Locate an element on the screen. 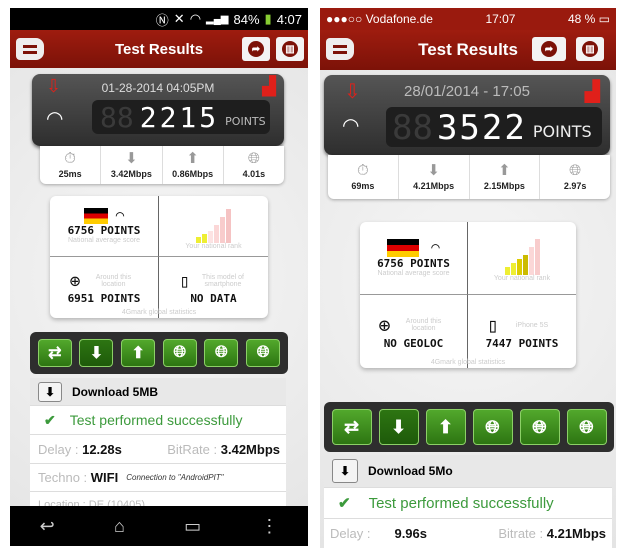 This screenshot has width=628, height=556. score-value: 2215 is located at coordinates (179, 117).